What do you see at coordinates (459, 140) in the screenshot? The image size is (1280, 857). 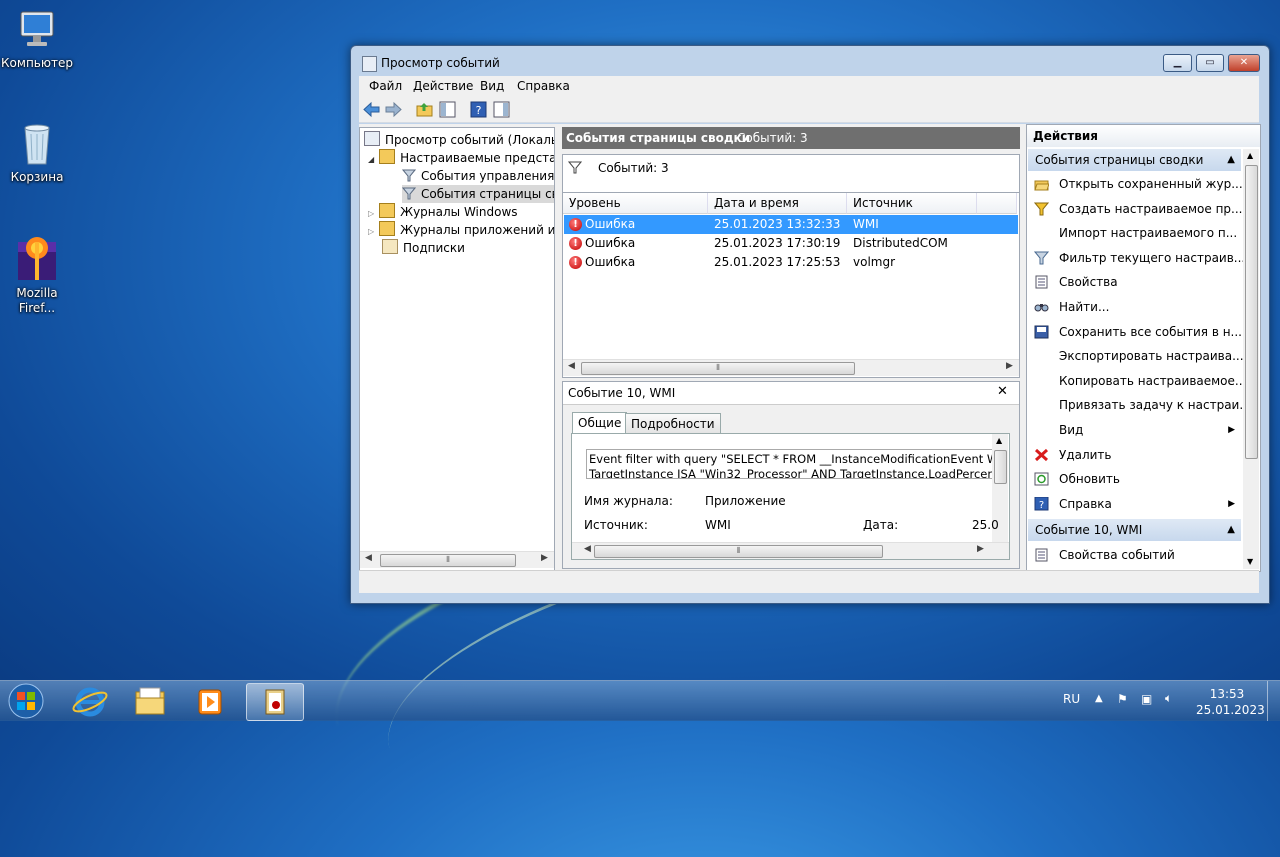 I see `tree-item-root: Просмотр событий (Локальны` at bounding box center [459, 140].